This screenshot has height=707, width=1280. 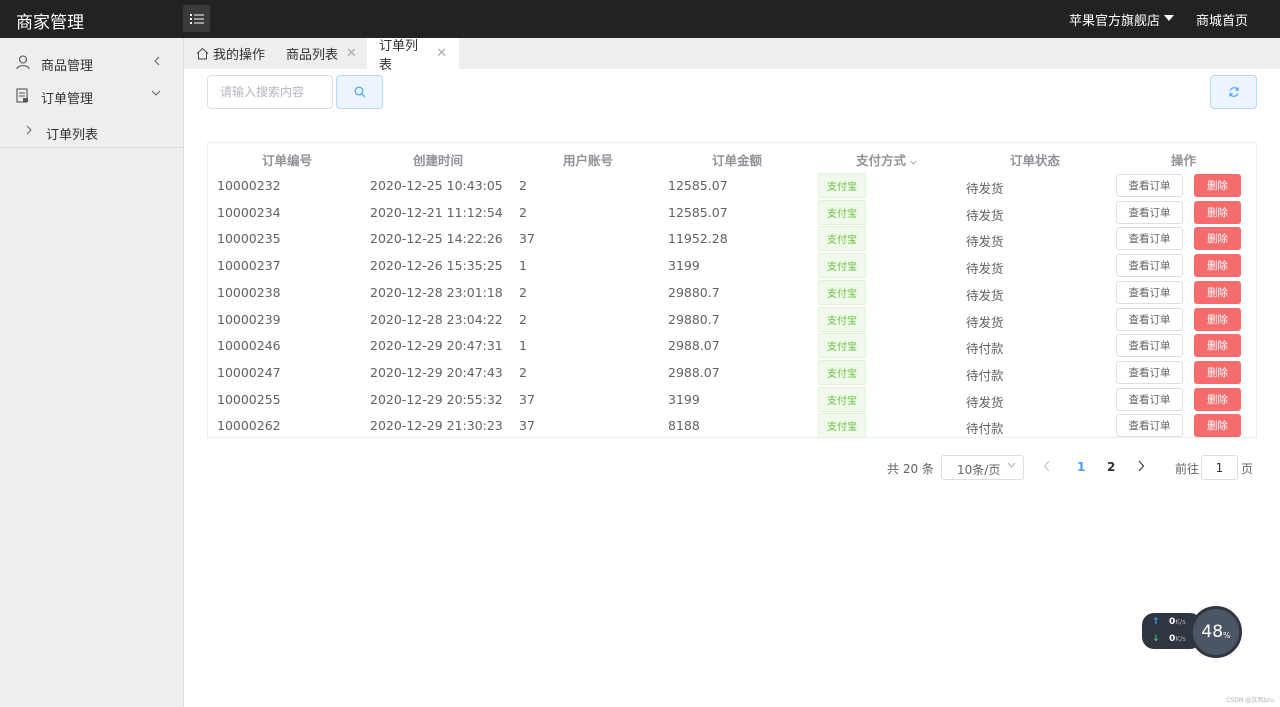 I want to click on cell-amount: 2988.07, so click(x=694, y=346).